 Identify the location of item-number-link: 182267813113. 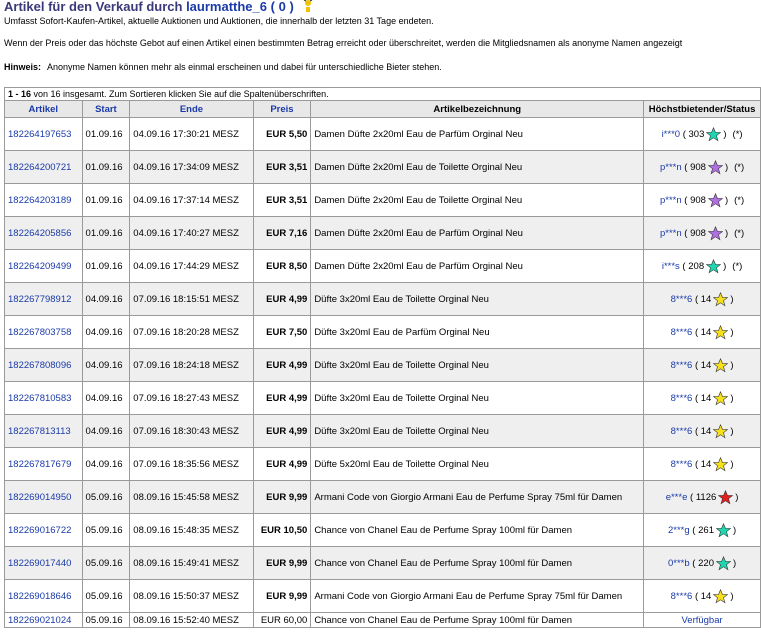
(39, 431).